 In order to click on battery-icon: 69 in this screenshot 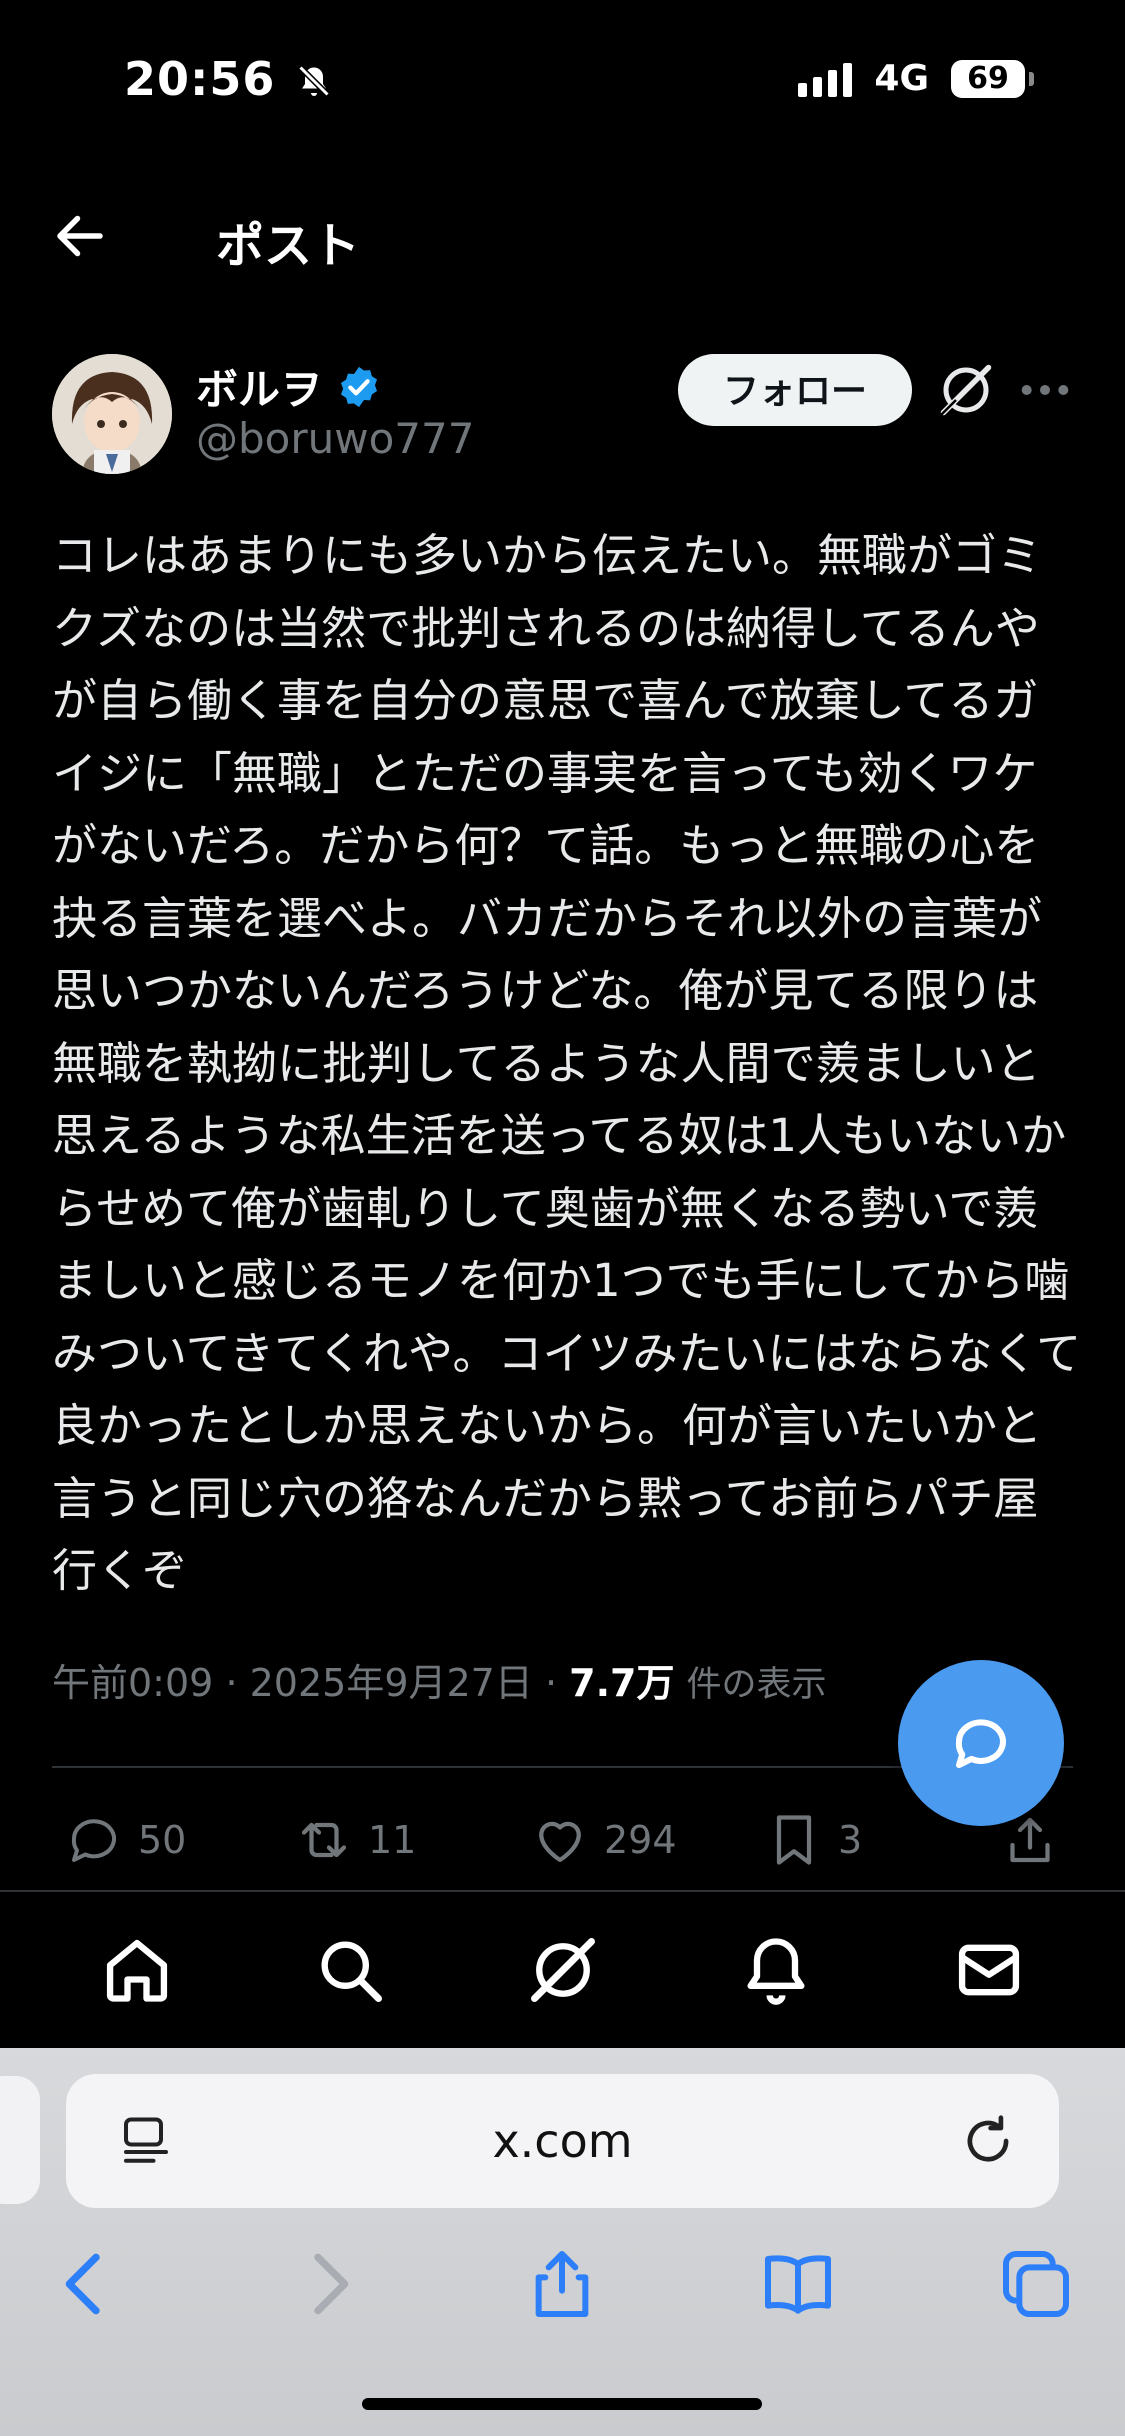, I will do `click(992, 78)`.